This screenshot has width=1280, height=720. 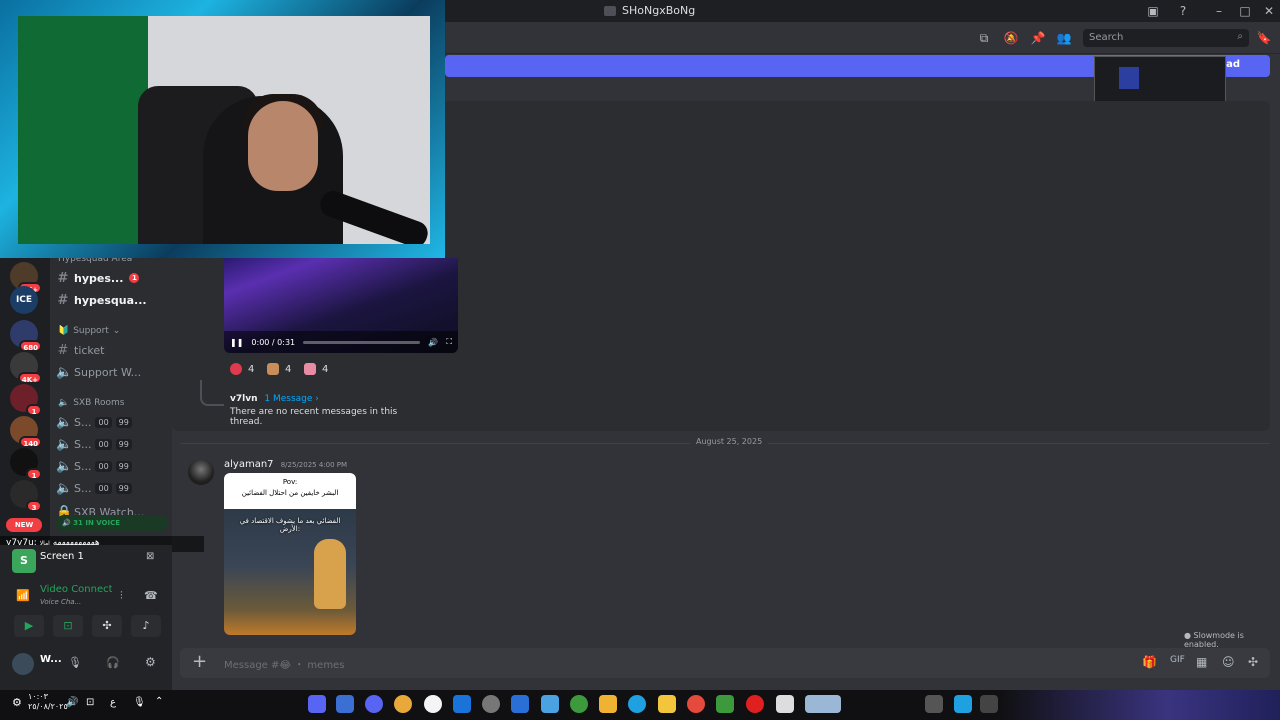 What do you see at coordinates (150, 556) in the screenshot?
I see `close-screen-icon: ⊠` at bounding box center [150, 556].